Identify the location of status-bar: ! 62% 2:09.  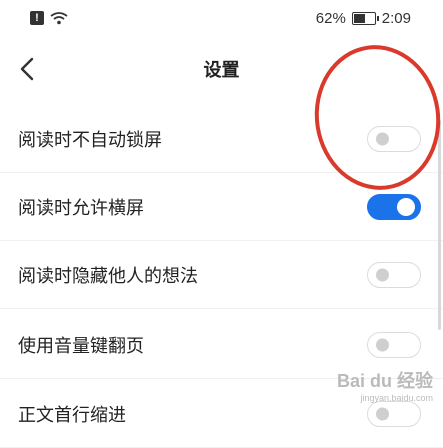
(221, 18).